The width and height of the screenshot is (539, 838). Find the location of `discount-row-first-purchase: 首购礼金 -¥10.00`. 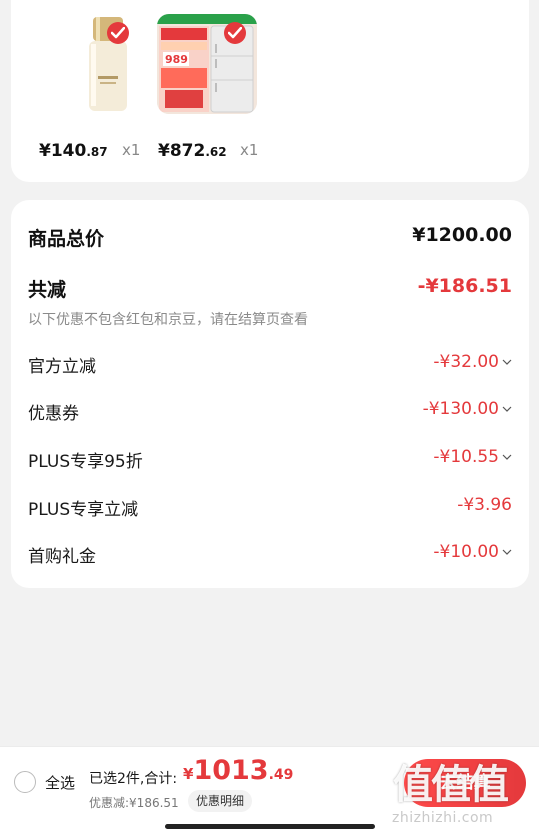

discount-row-first-purchase: 首购礼金 -¥10.00 is located at coordinates (270, 555).